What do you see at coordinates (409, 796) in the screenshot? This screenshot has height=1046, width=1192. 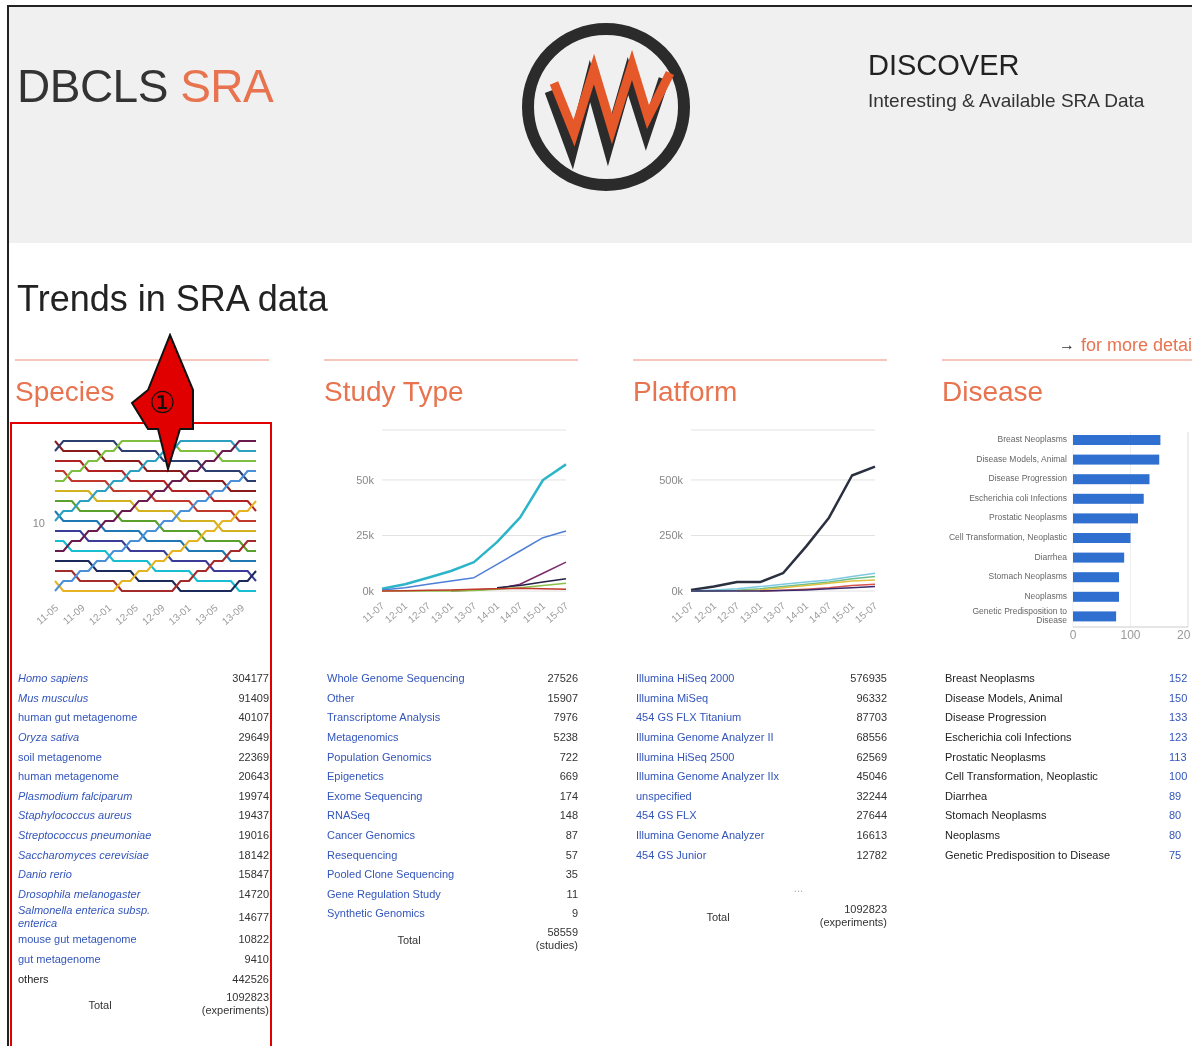 I see `row-link: Exome Sequencing` at bounding box center [409, 796].